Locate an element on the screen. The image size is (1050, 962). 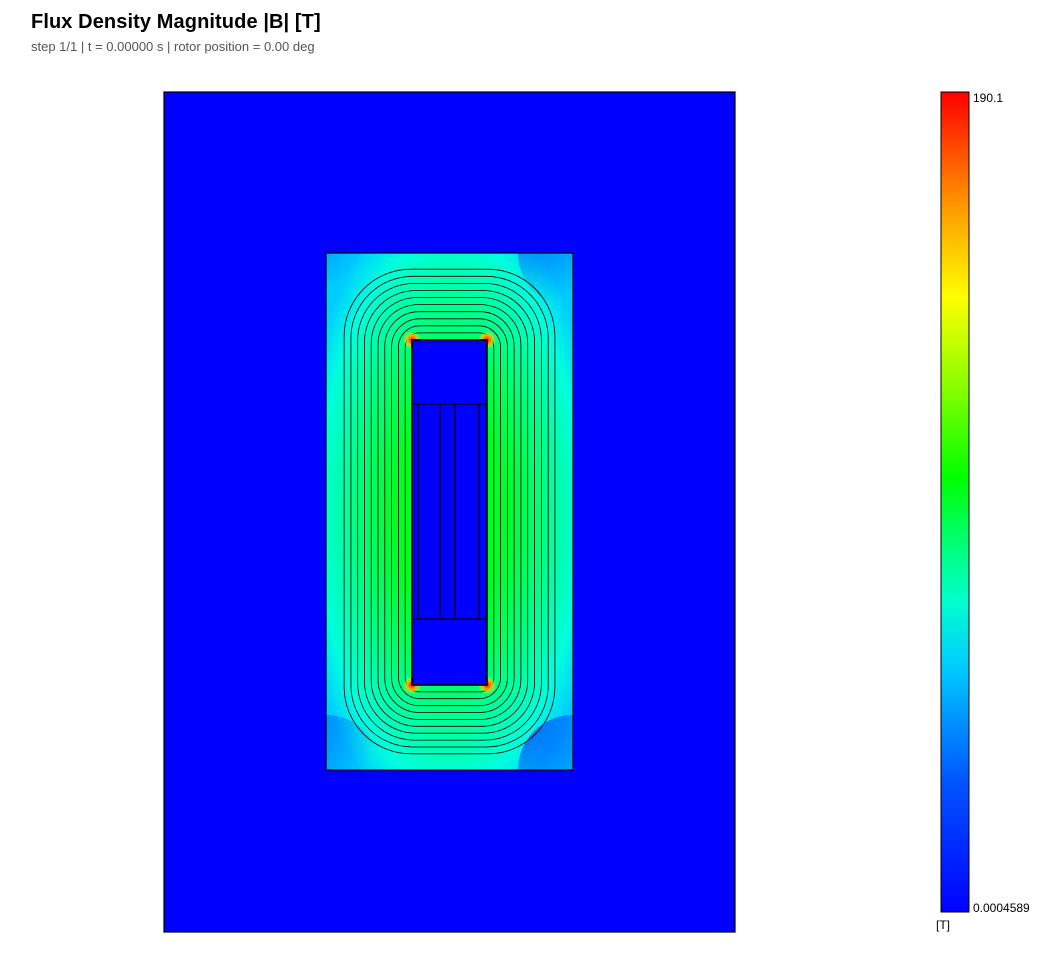
colorbar is located at coordinates (955, 502).